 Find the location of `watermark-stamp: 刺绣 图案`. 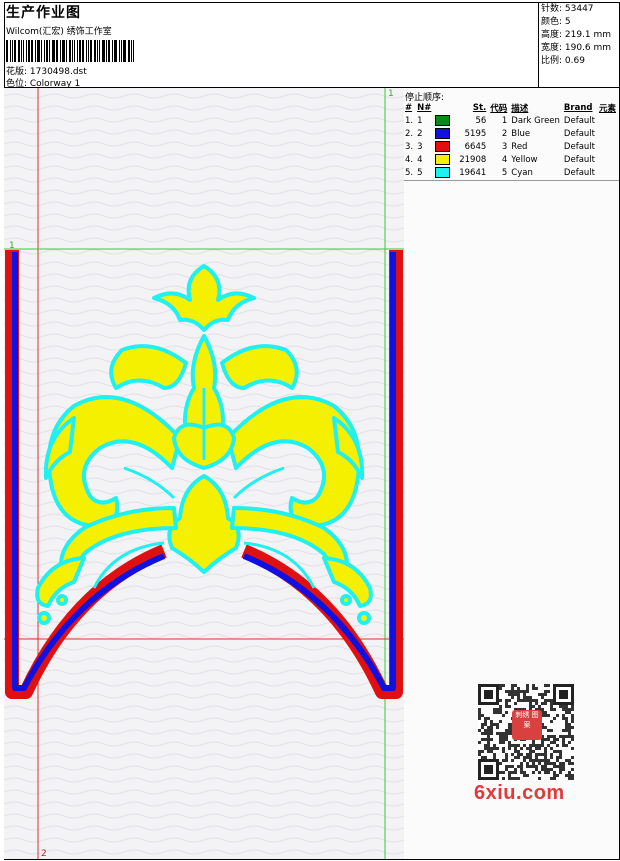

watermark-stamp: 刺绣 图案 is located at coordinates (527, 725).